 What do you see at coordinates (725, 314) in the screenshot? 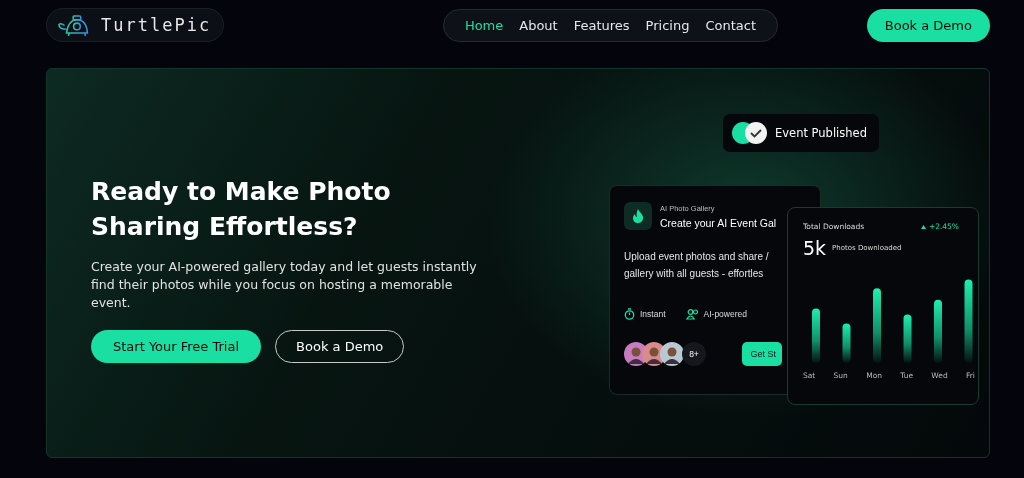
I see `feature-label: AI-powered` at bounding box center [725, 314].